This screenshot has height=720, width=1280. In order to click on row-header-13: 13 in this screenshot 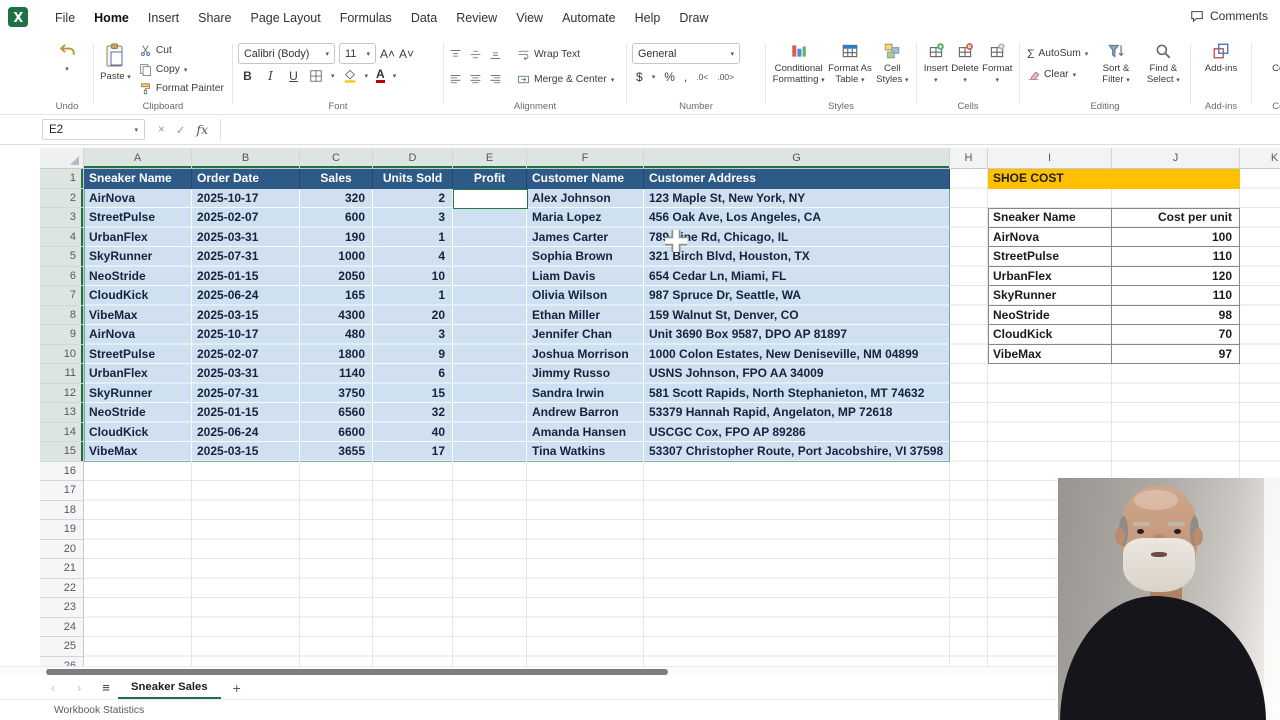, I will do `click(62, 413)`.